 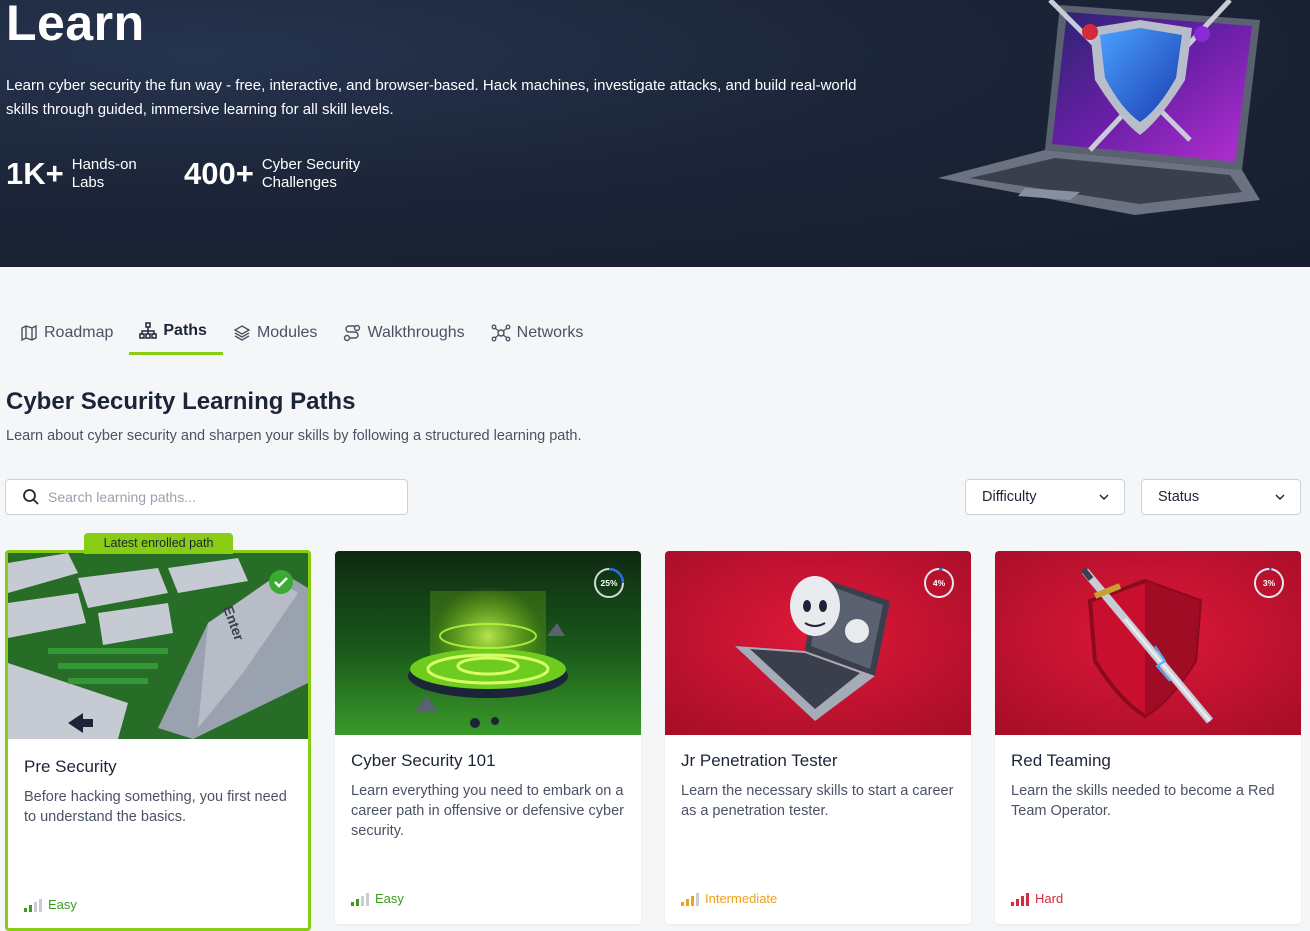 I want to click on section-title: Cyber Security Learning Paths, so click(x=181, y=401).